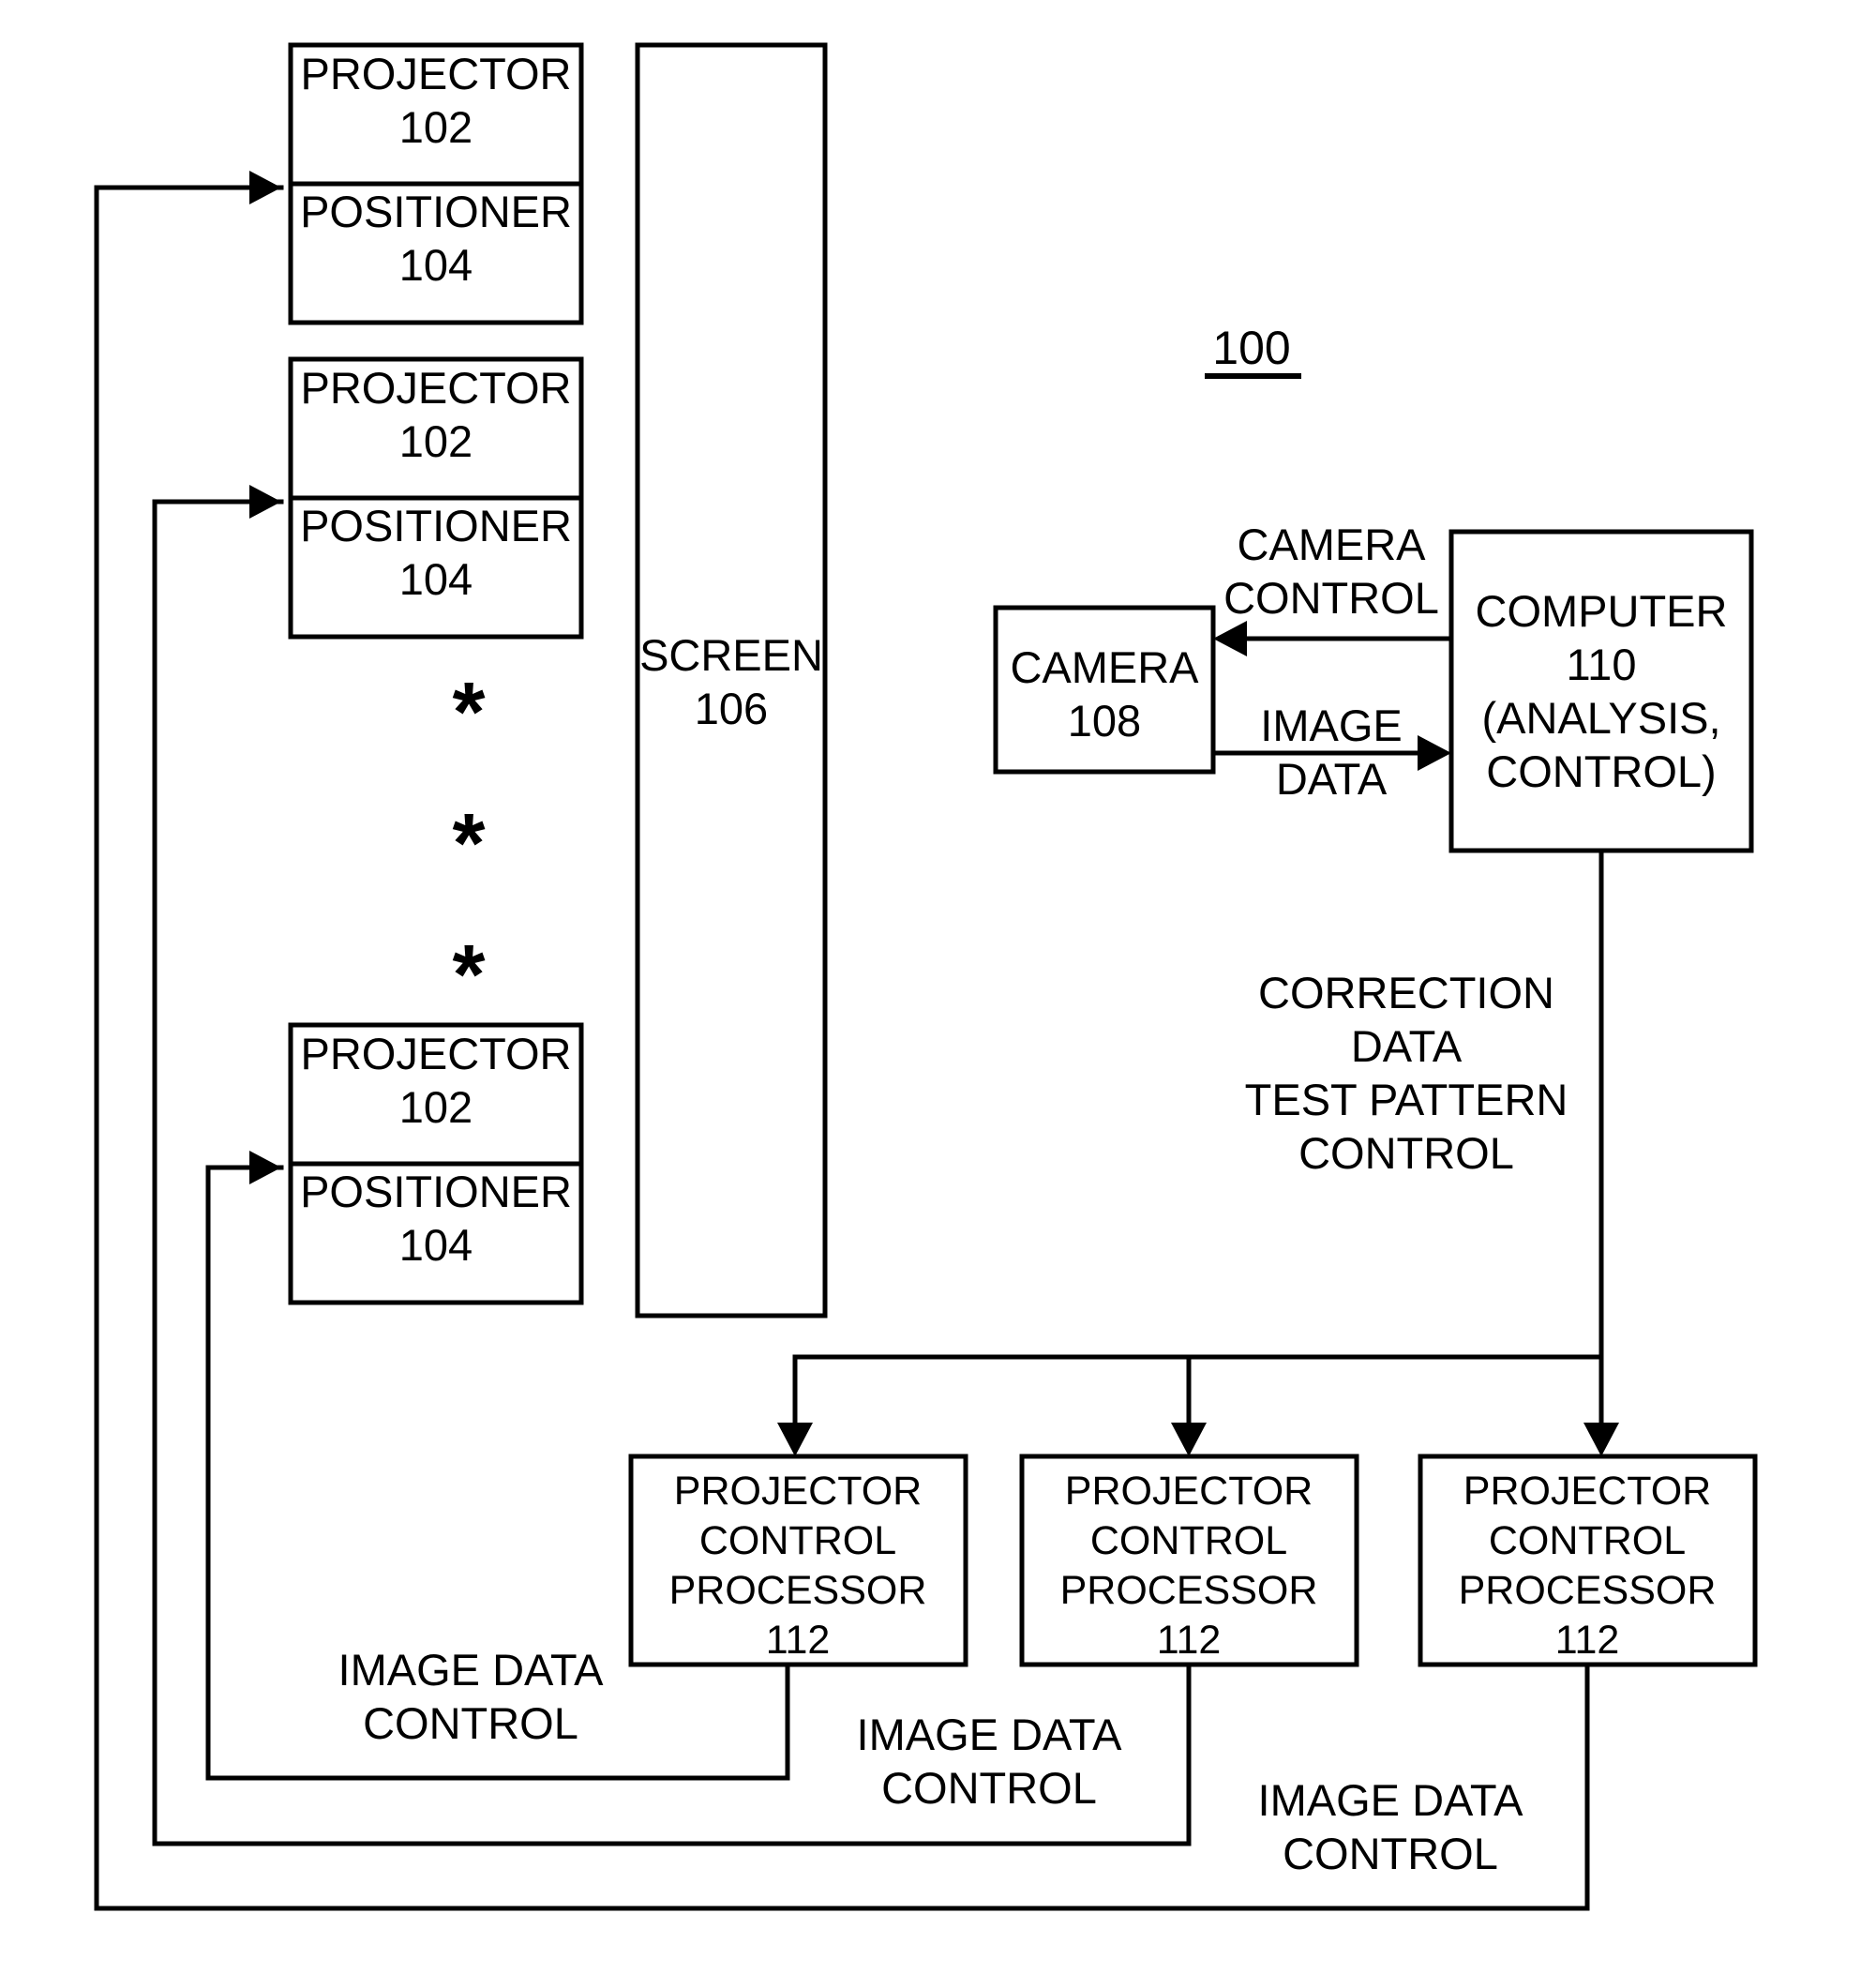  What do you see at coordinates (472, 1670) in the screenshot?
I see `idc-1-line1: IMAGE DATA` at bounding box center [472, 1670].